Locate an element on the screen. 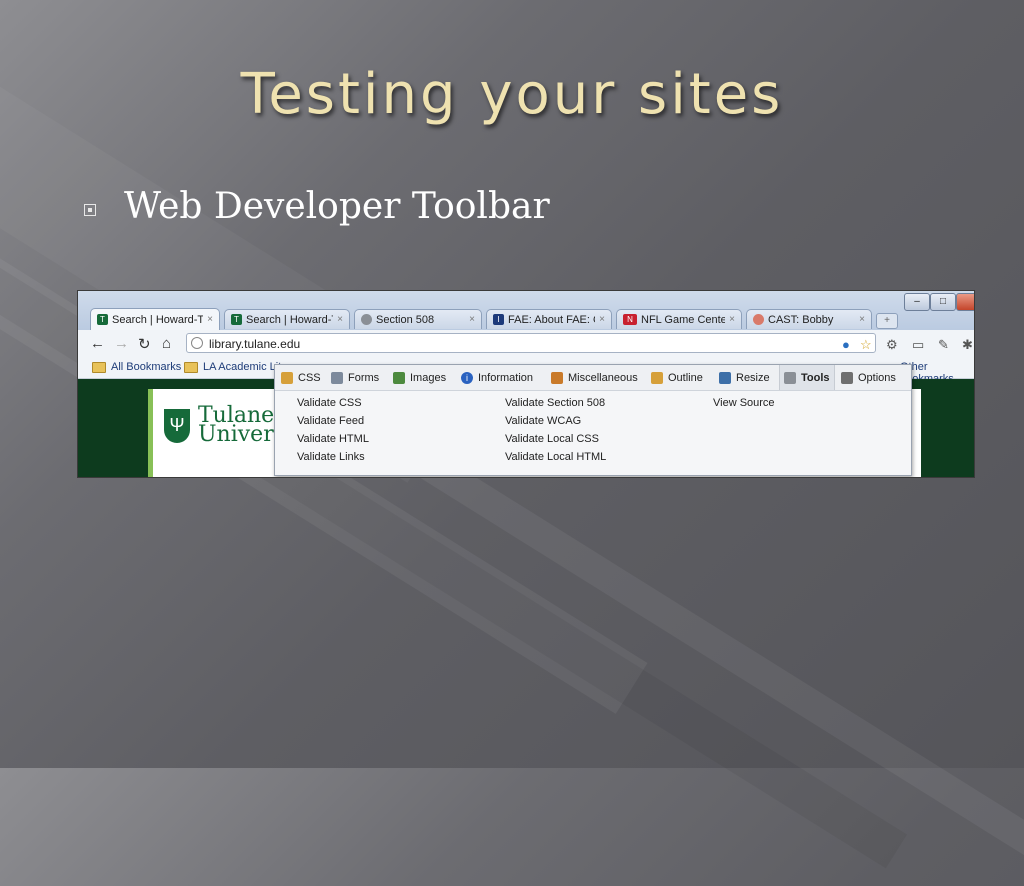  menu-item-validate-section-508: Validate Section 508 is located at coordinates (555, 403).